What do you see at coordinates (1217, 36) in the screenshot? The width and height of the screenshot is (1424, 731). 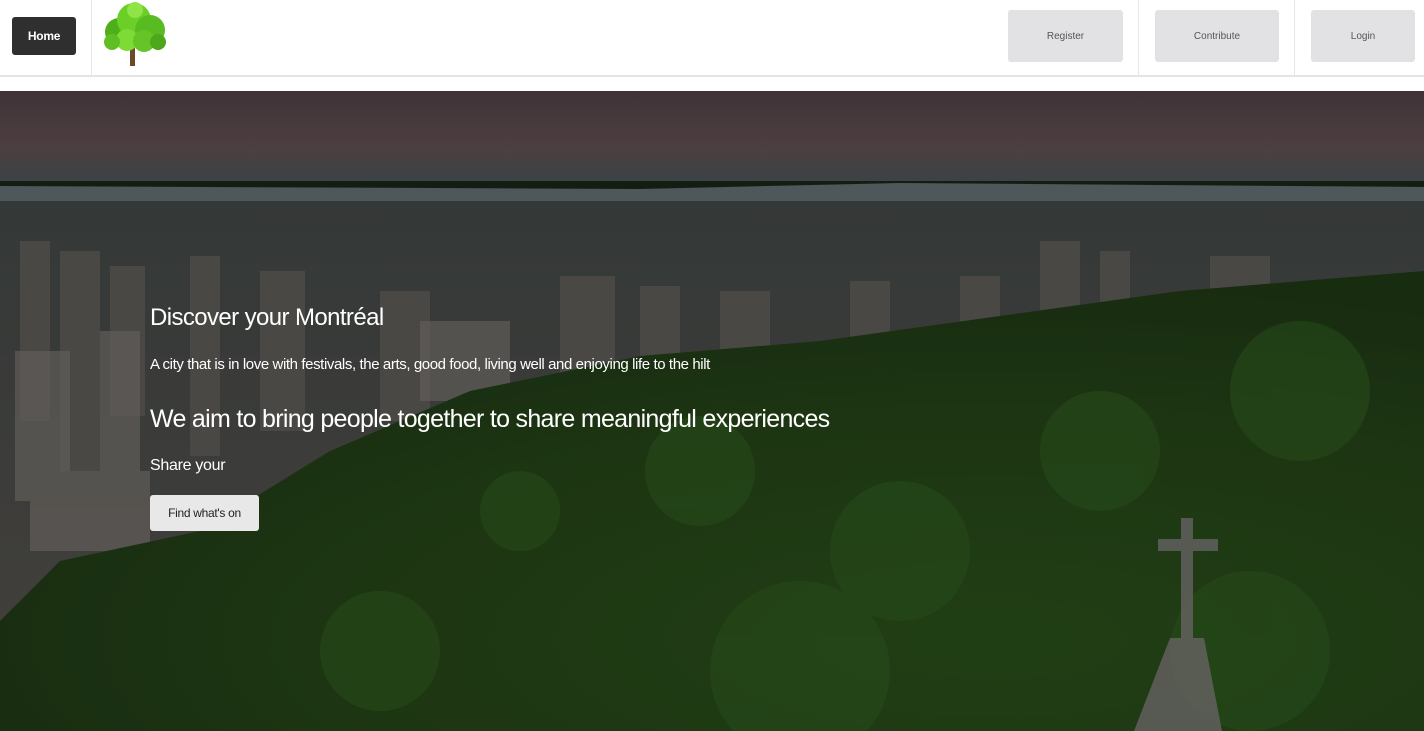 I see `contribute-button: Contribute` at bounding box center [1217, 36].